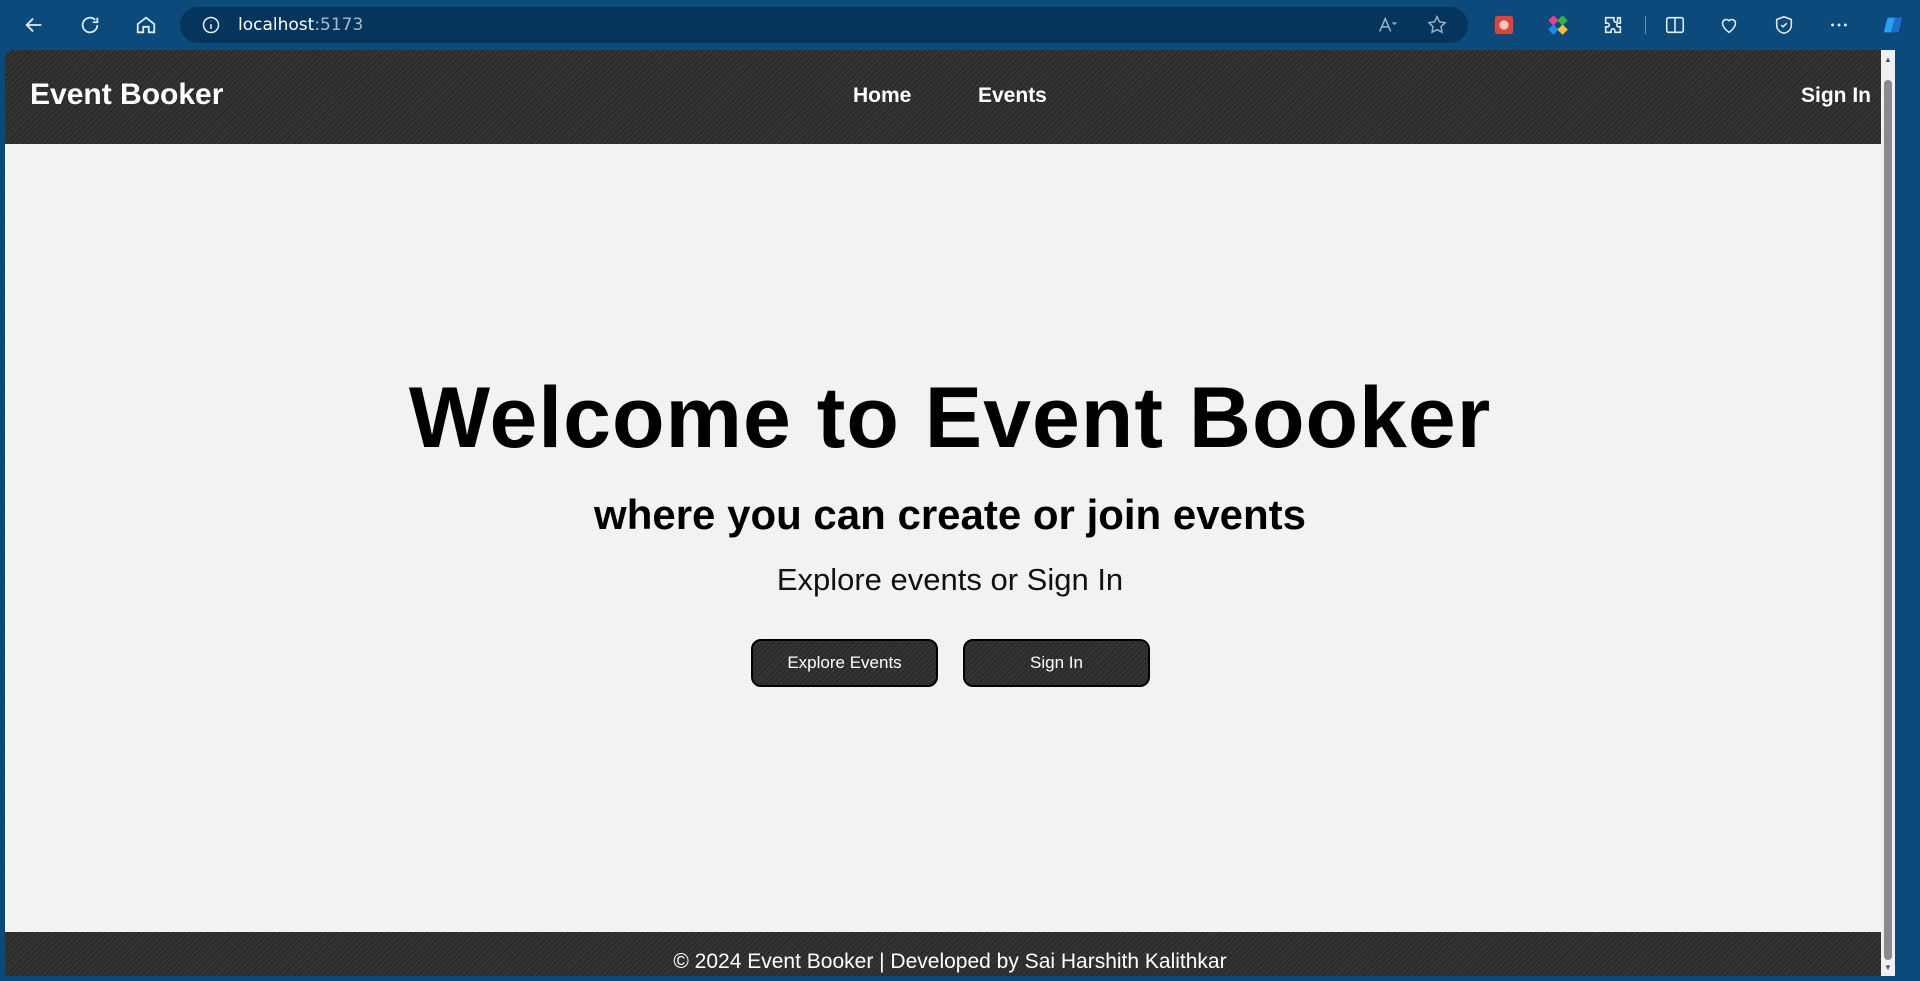 The height and width of the screenshot is (981, 1920). Describe the element at coordinates (1388, 25) in the screenshot. I see `read-aloud-icon` at that location.